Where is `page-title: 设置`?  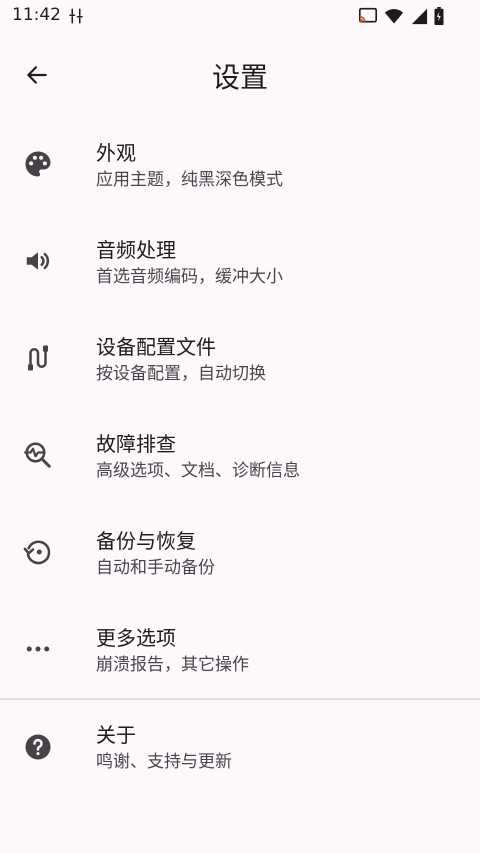 page-title: 设置 is located at coordinates (239, 77).